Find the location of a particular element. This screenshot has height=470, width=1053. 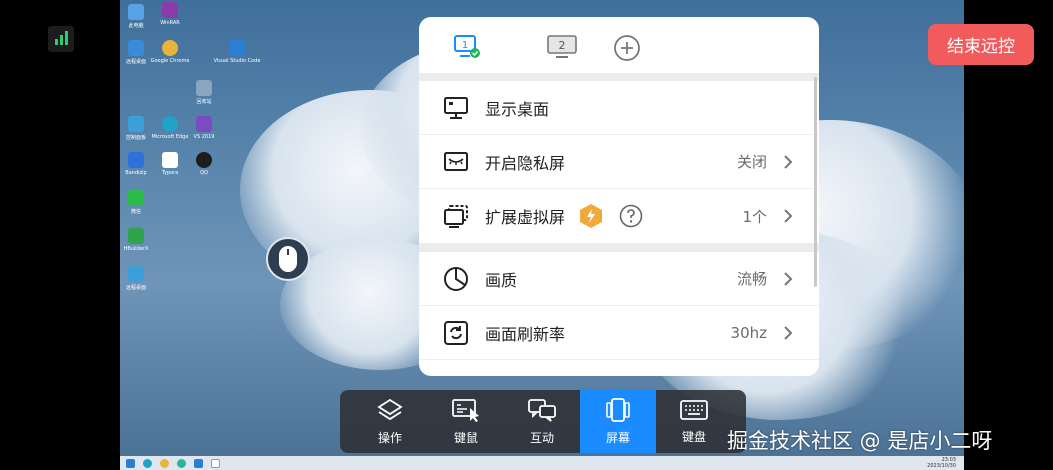

row-label: 显示桌面 is located at coordinates (517, 109).